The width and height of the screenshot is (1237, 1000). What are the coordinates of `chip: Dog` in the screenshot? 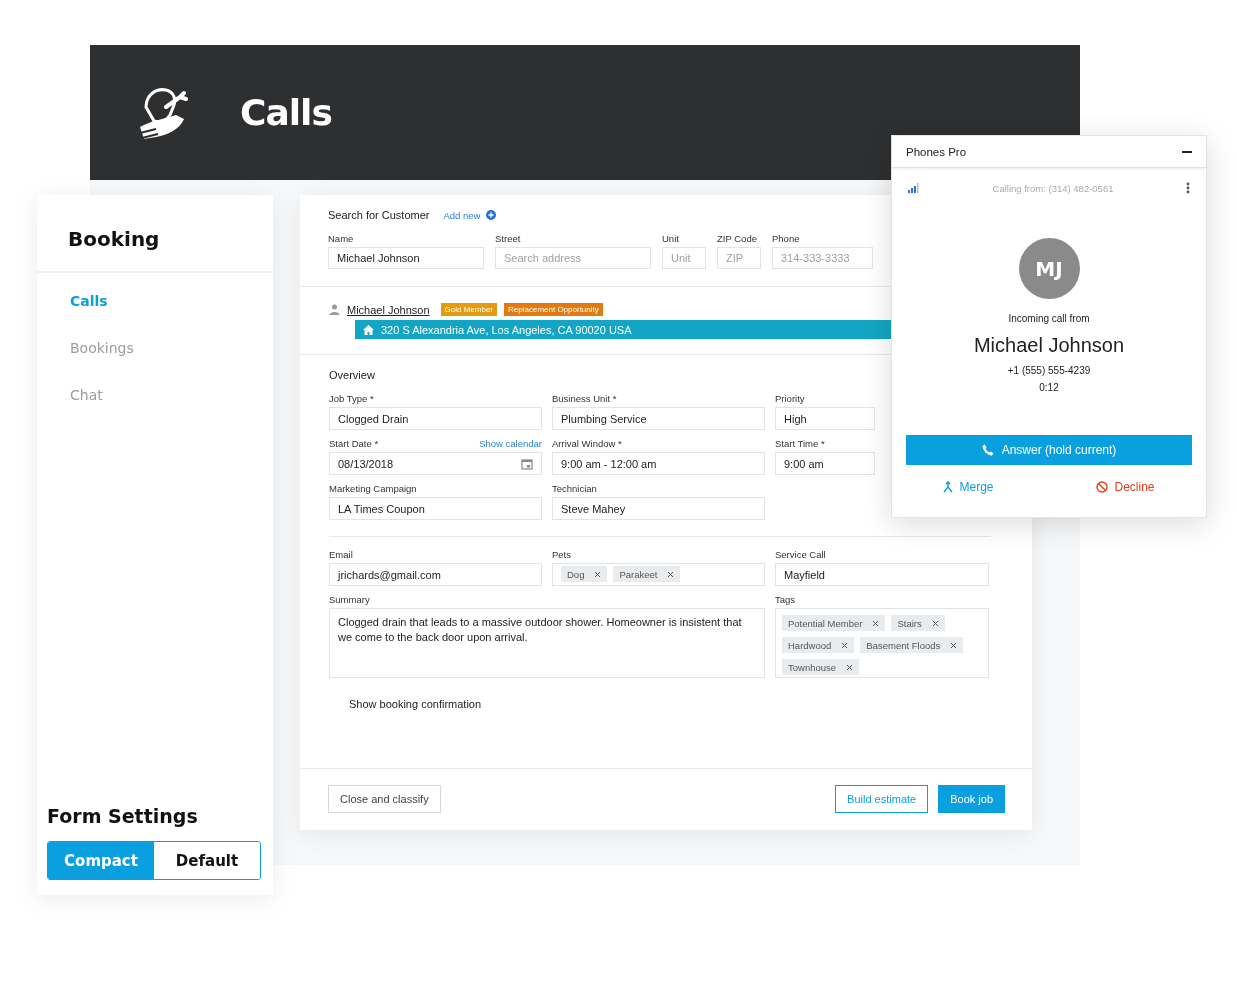 It's located at (584, 574).